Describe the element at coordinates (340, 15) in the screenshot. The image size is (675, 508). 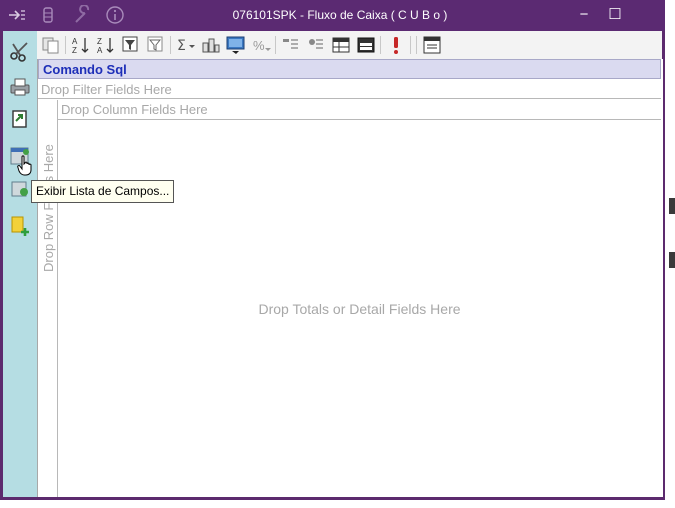
I see `window-title: 076101SPK - Fluxo de Caixa ( C U B o )` at that location.